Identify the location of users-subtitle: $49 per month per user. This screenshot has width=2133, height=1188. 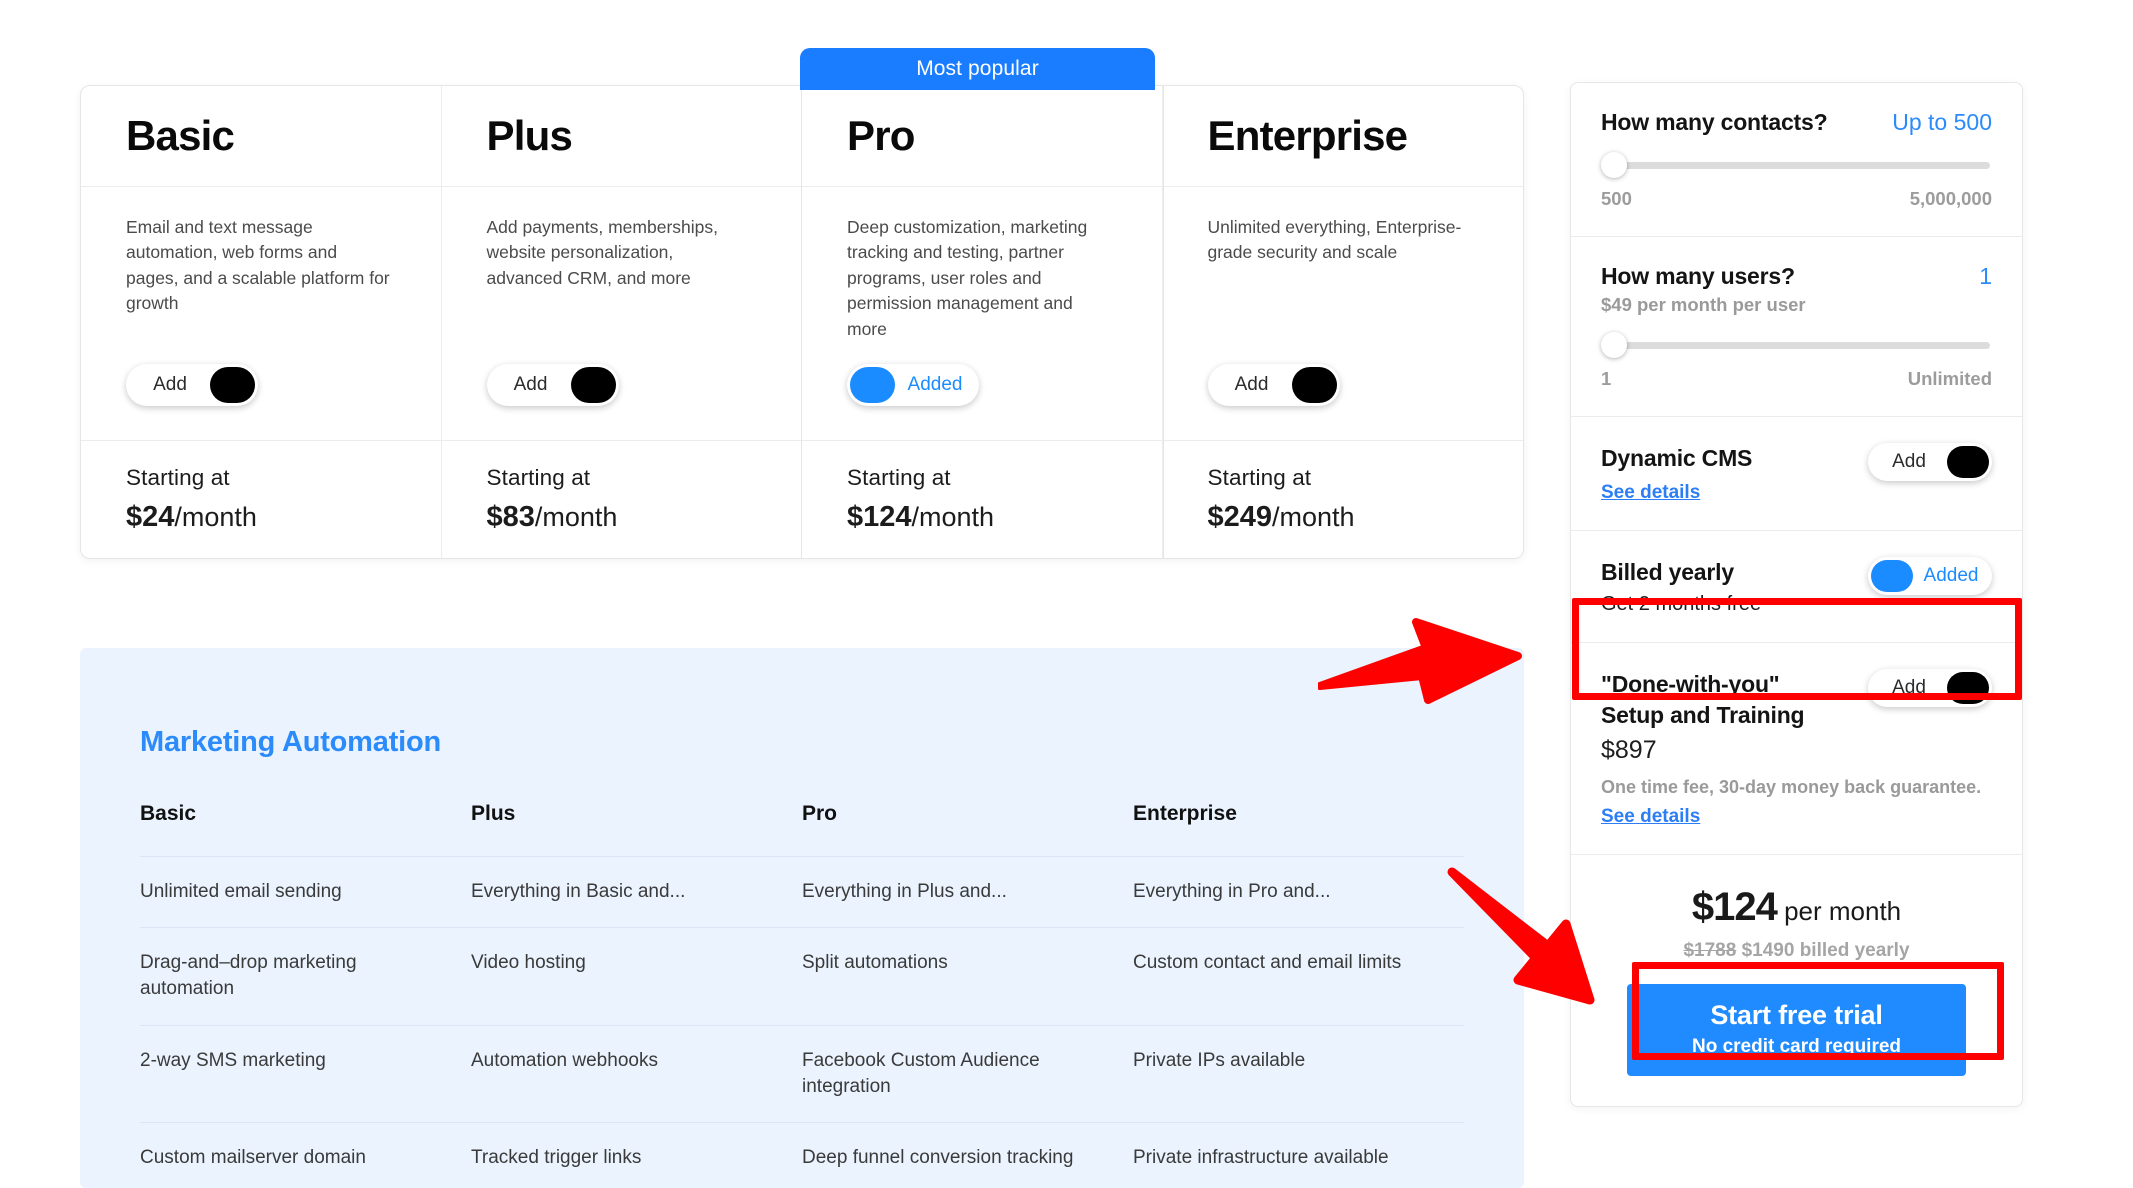
(1703, 304).